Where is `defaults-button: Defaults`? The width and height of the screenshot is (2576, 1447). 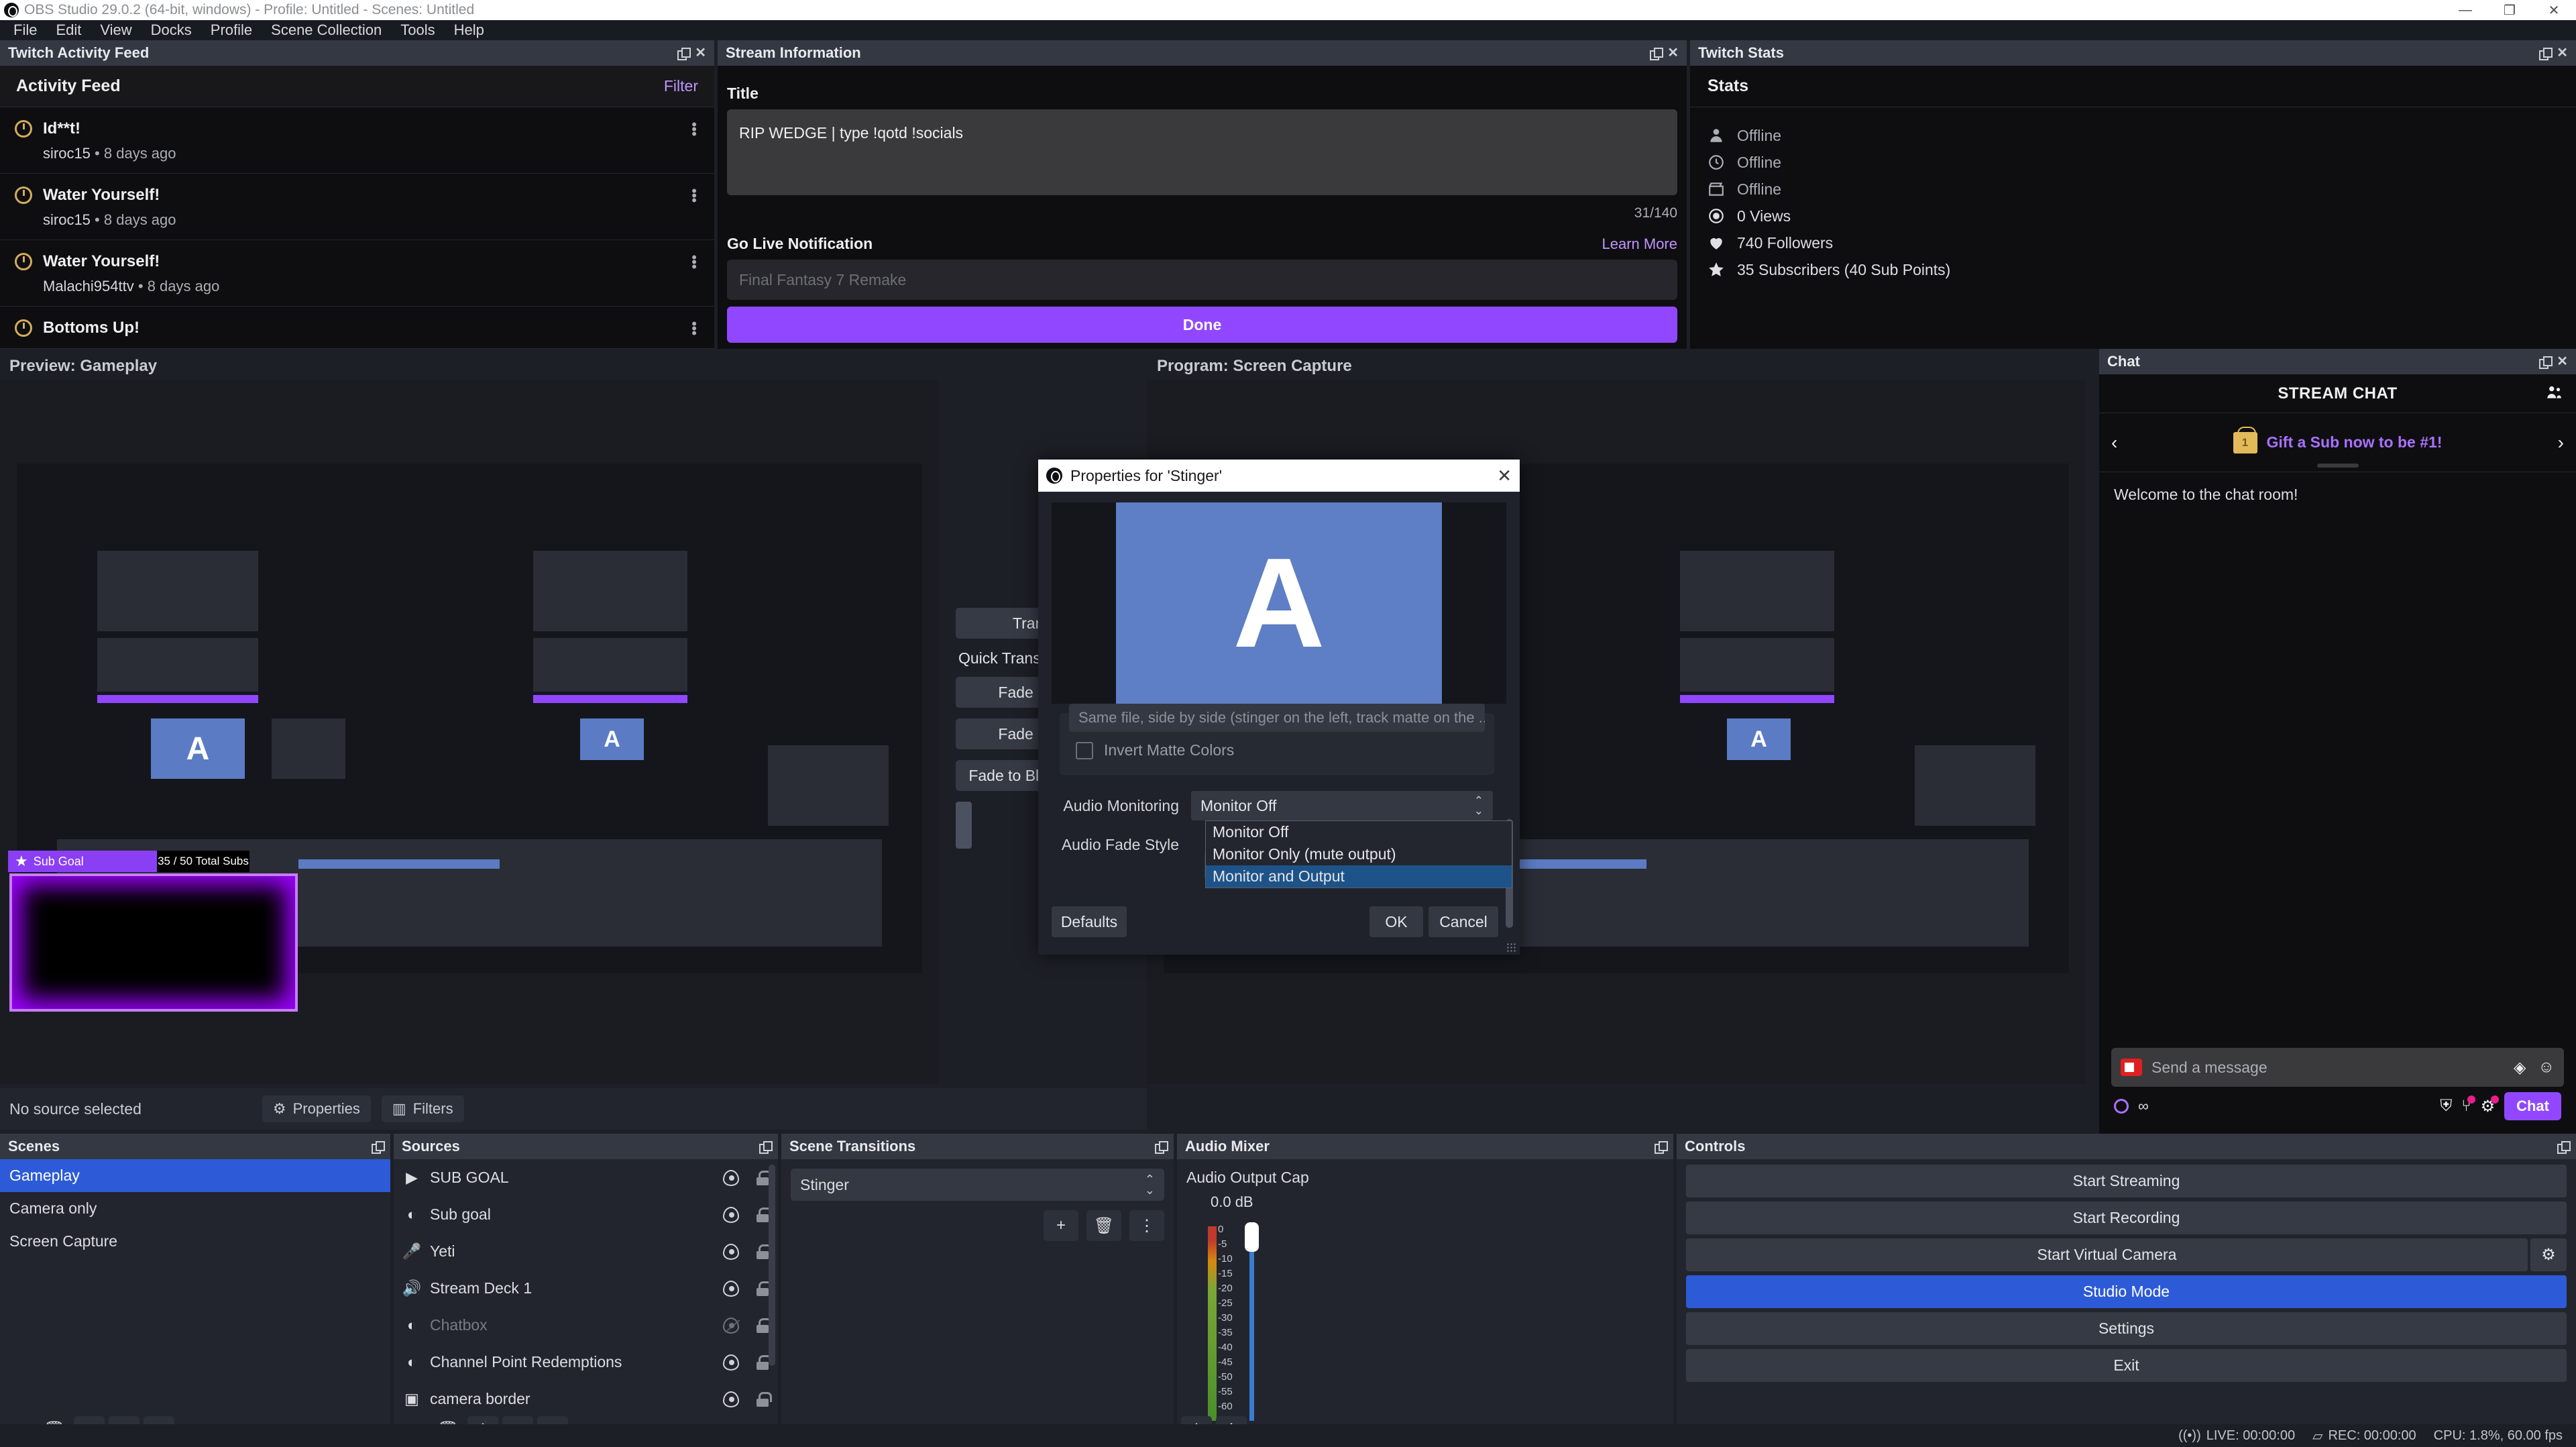 defaults-button: Defaults is located at coordinates (1089, 922).